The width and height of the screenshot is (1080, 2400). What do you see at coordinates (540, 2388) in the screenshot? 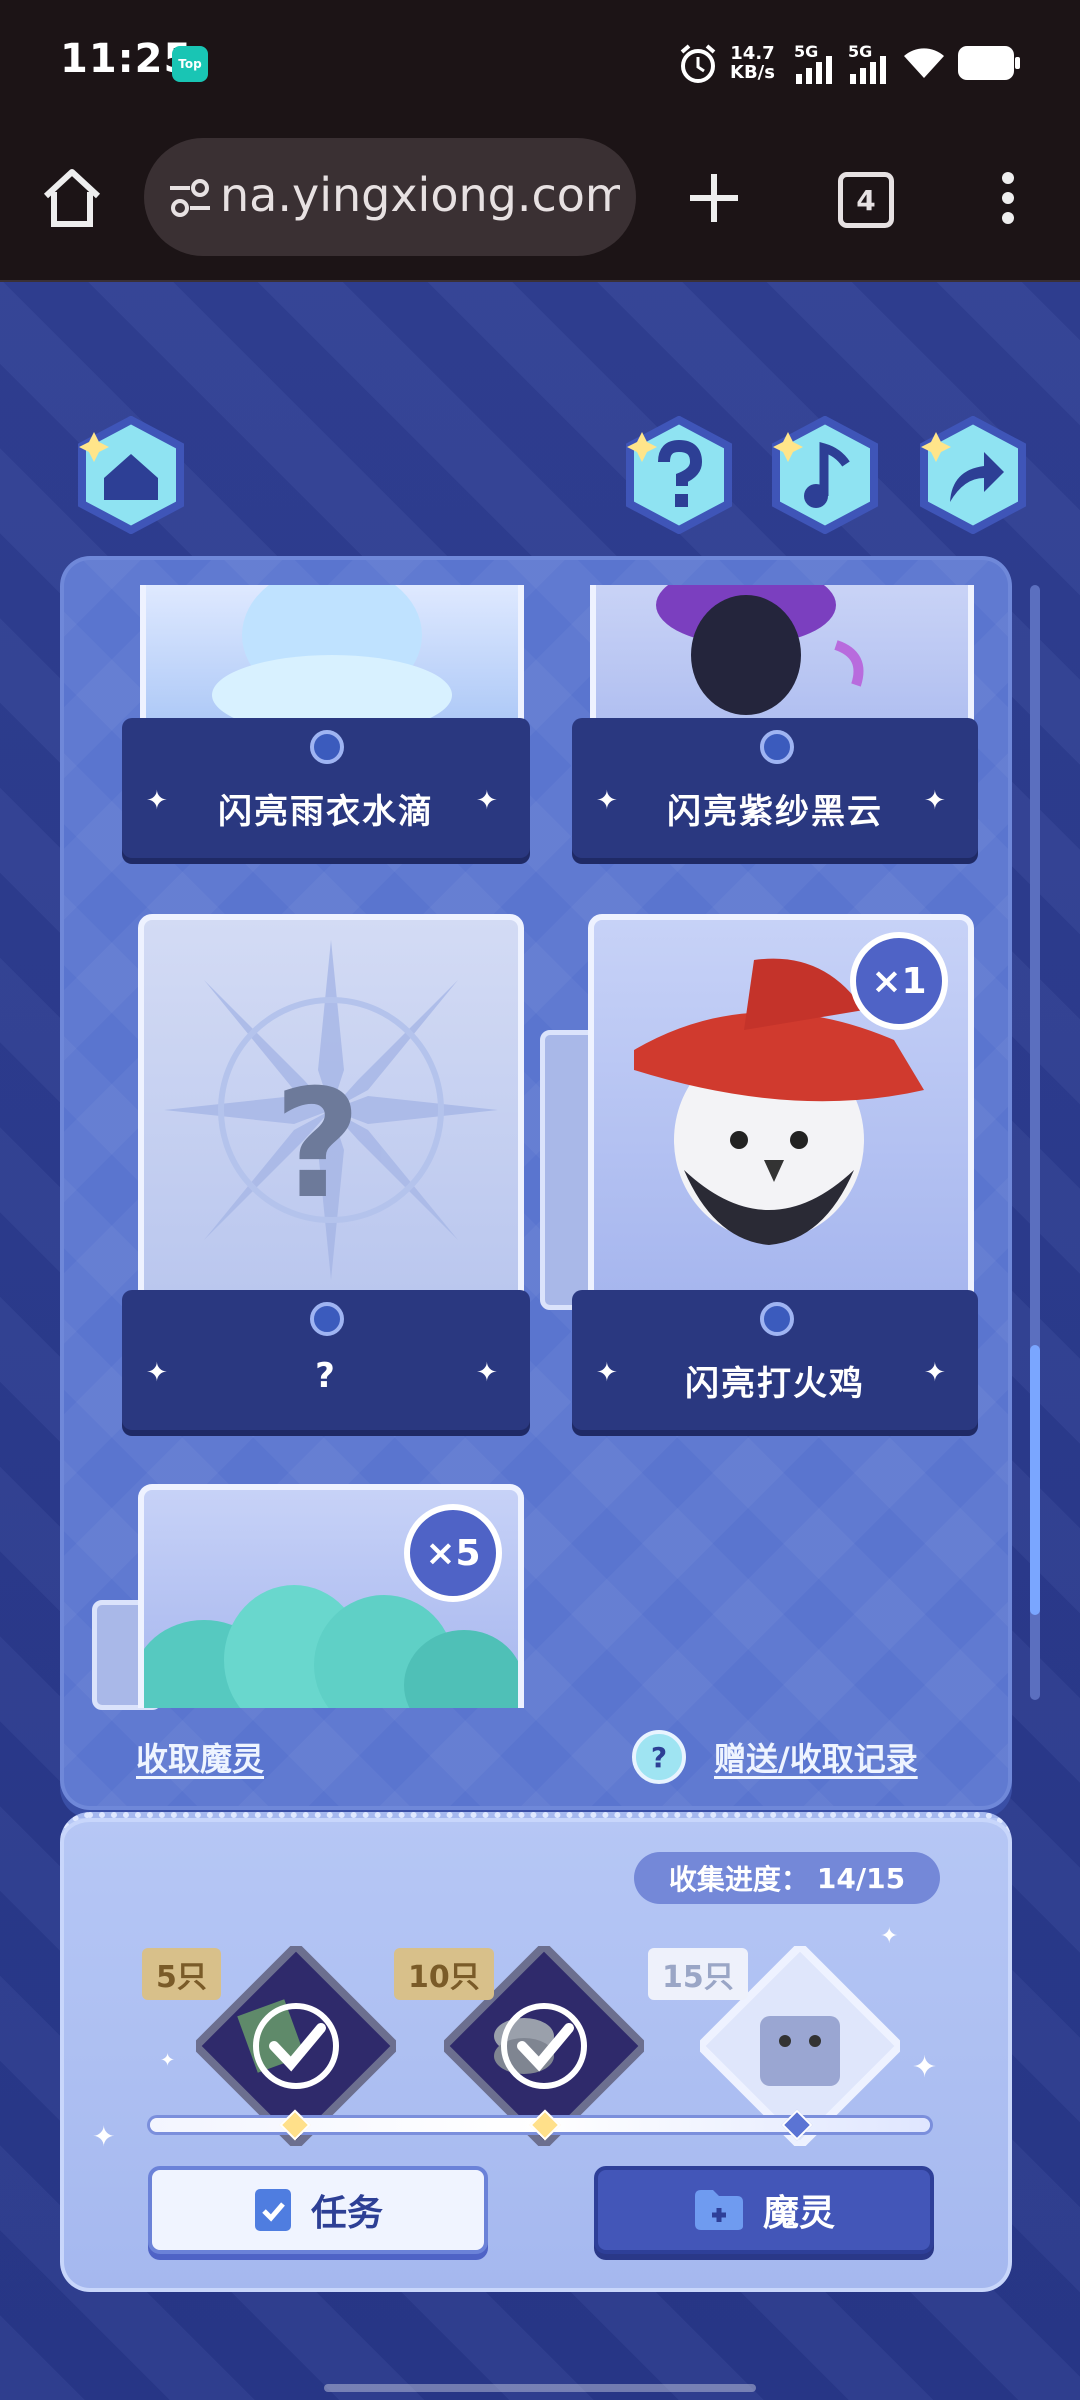
I see `gesture-nav-bar` at bounding box center [540, 2388].